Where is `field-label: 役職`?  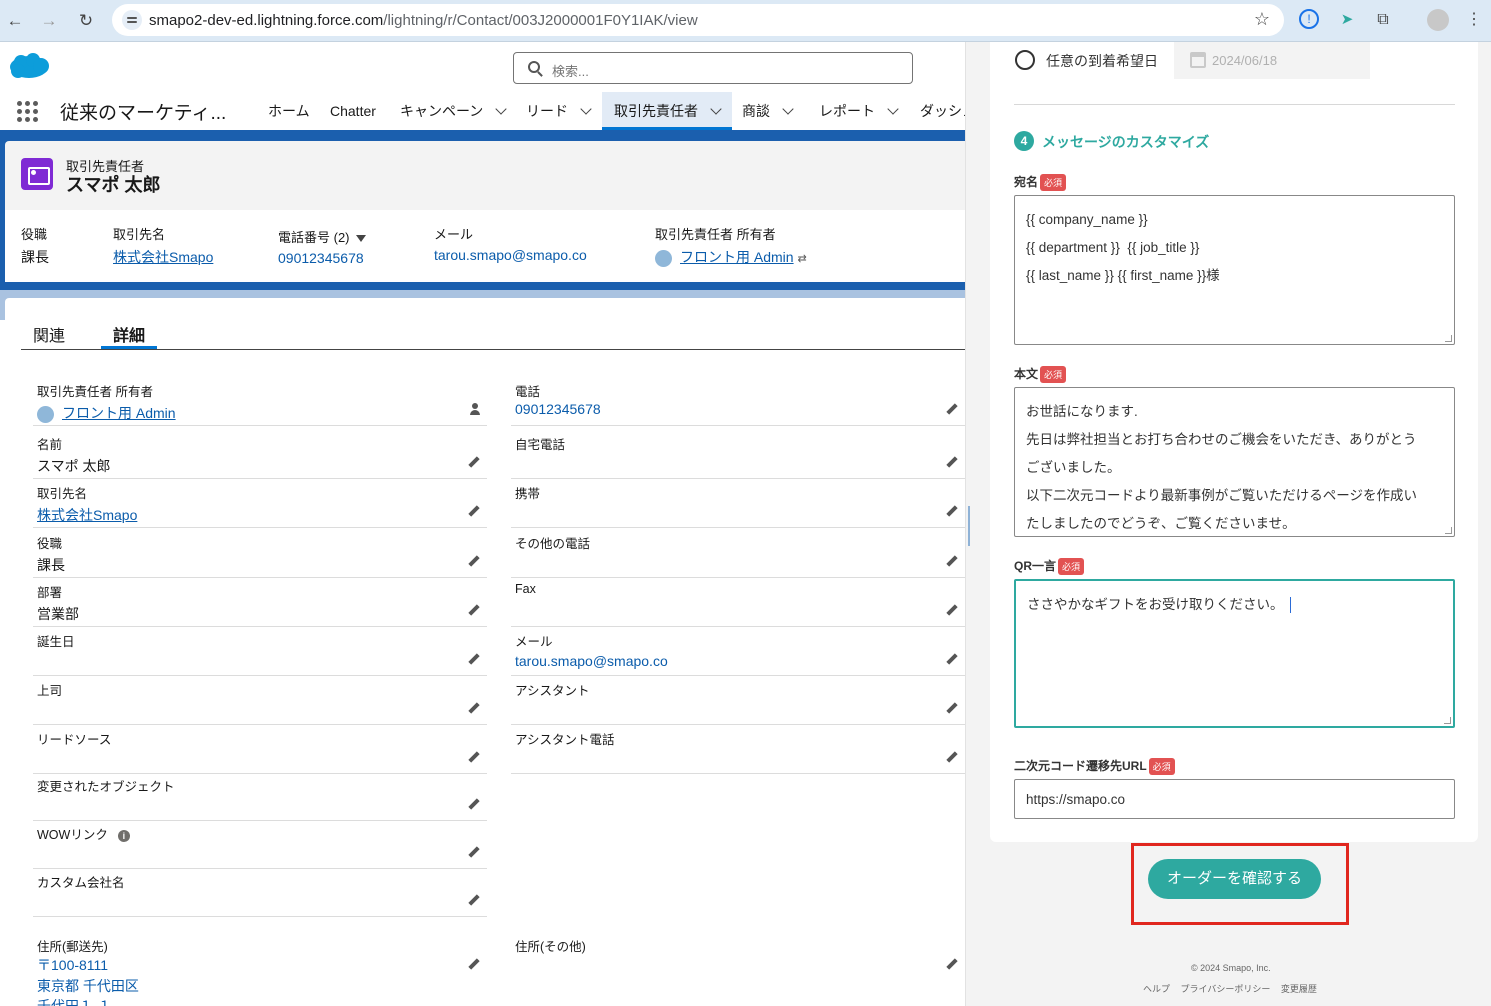
field-label: 役職 is located at coordinates (50, 544).